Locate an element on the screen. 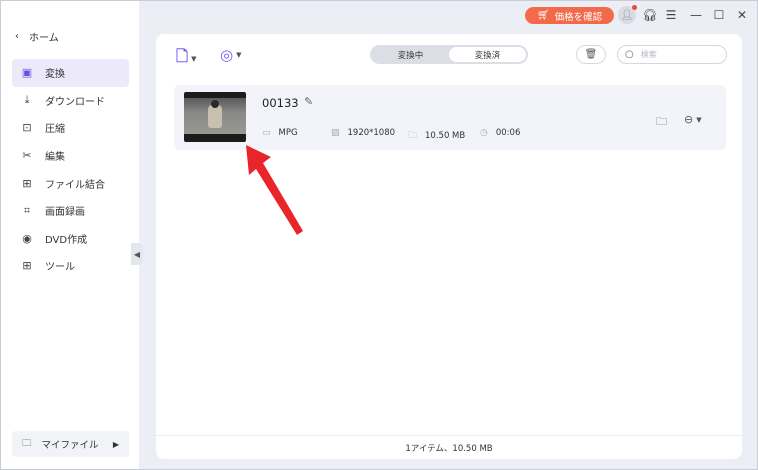 This screenshot has width=758, height=470. delete-button: 🗑︎ is located at coordinates (591, 54).